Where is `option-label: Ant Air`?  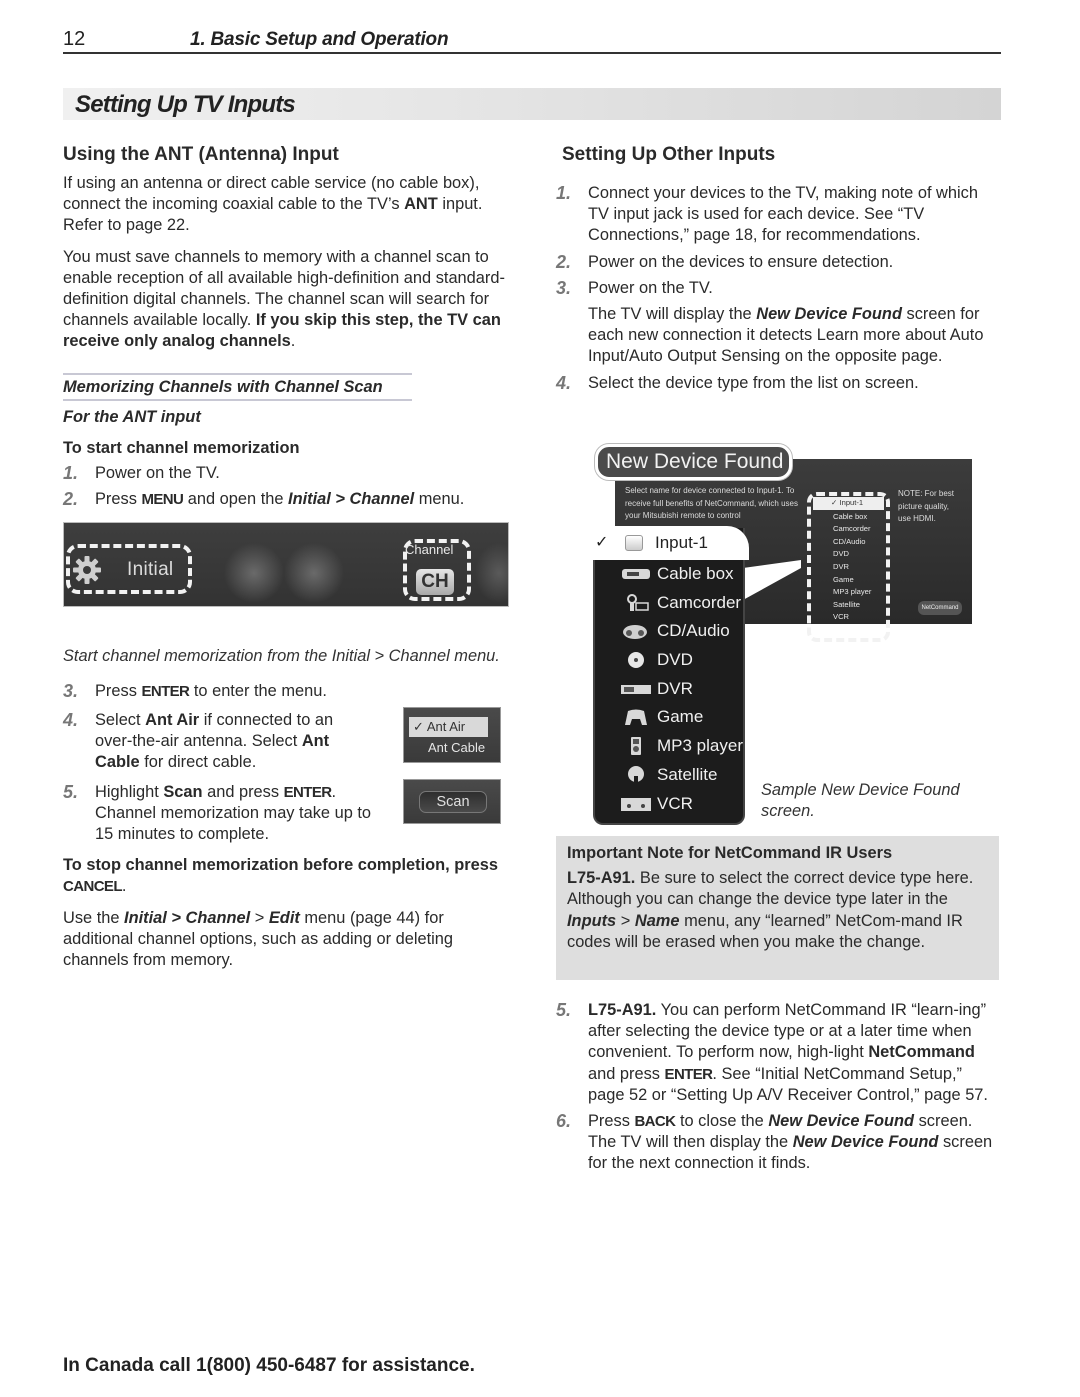 option-label: Ant Air is located at coordinates (446, 726).